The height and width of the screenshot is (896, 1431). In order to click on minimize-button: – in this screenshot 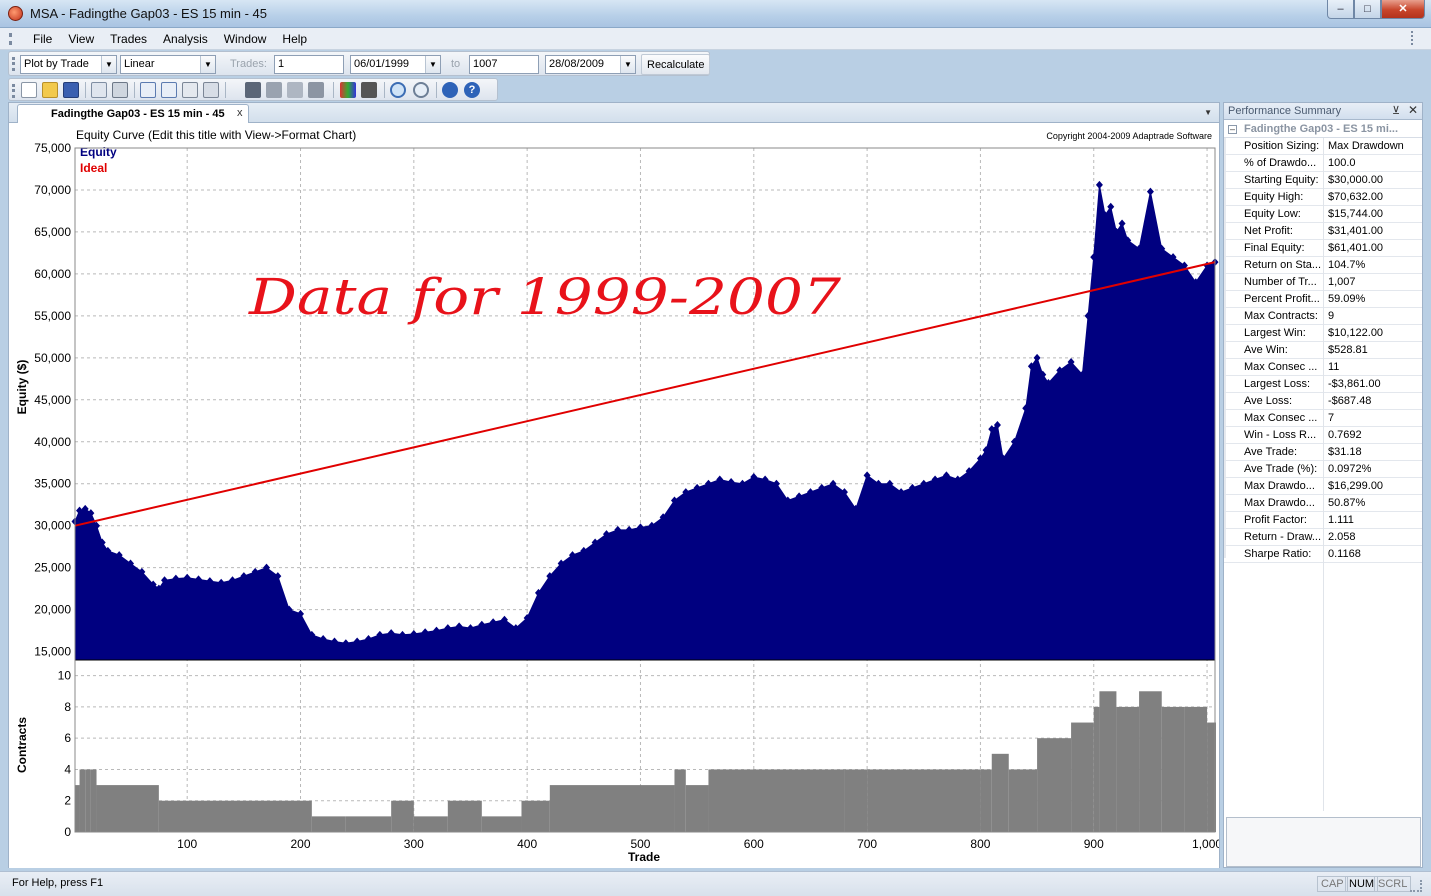, I will do `click(1340, 9)`.